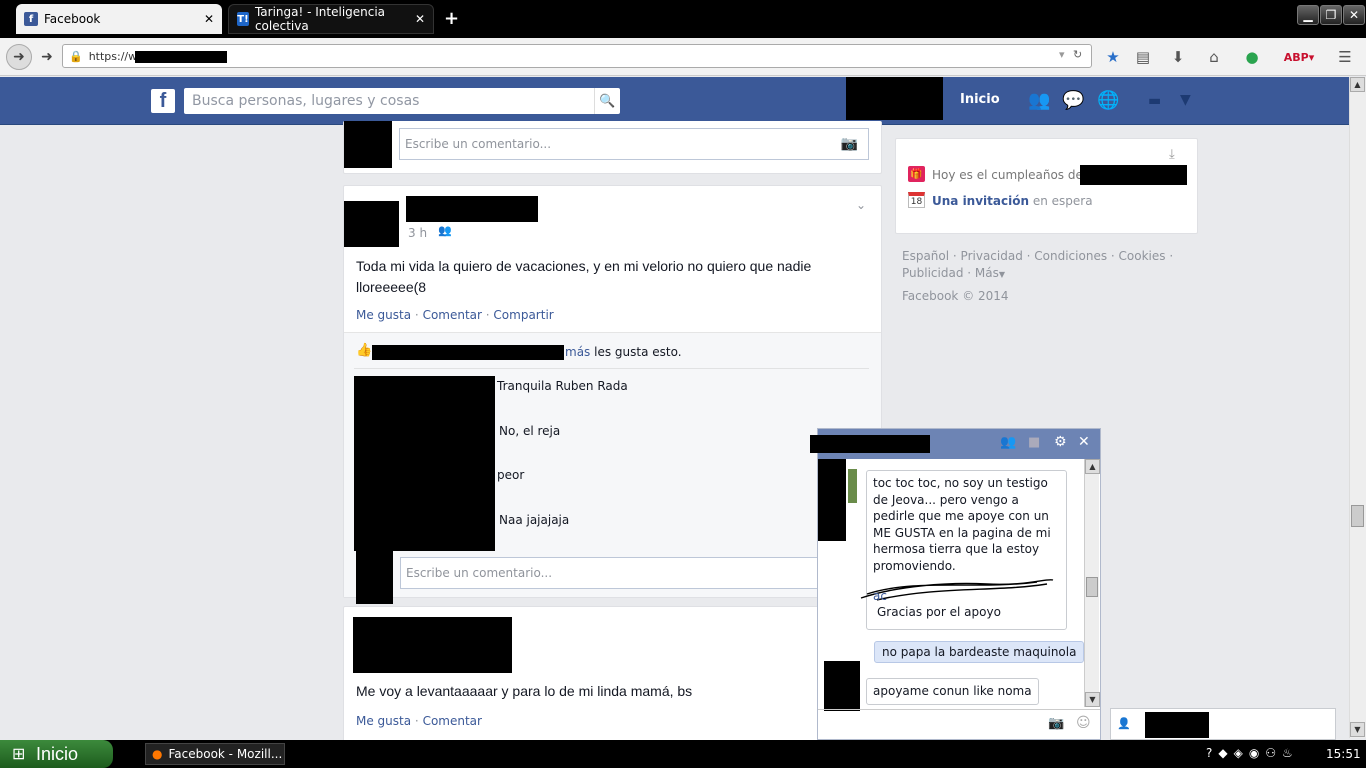 This screenshot has width=1366, height=768. I want to click on previous-post-comment-area: Escribe un comentario... 📷, so click(612, 147).